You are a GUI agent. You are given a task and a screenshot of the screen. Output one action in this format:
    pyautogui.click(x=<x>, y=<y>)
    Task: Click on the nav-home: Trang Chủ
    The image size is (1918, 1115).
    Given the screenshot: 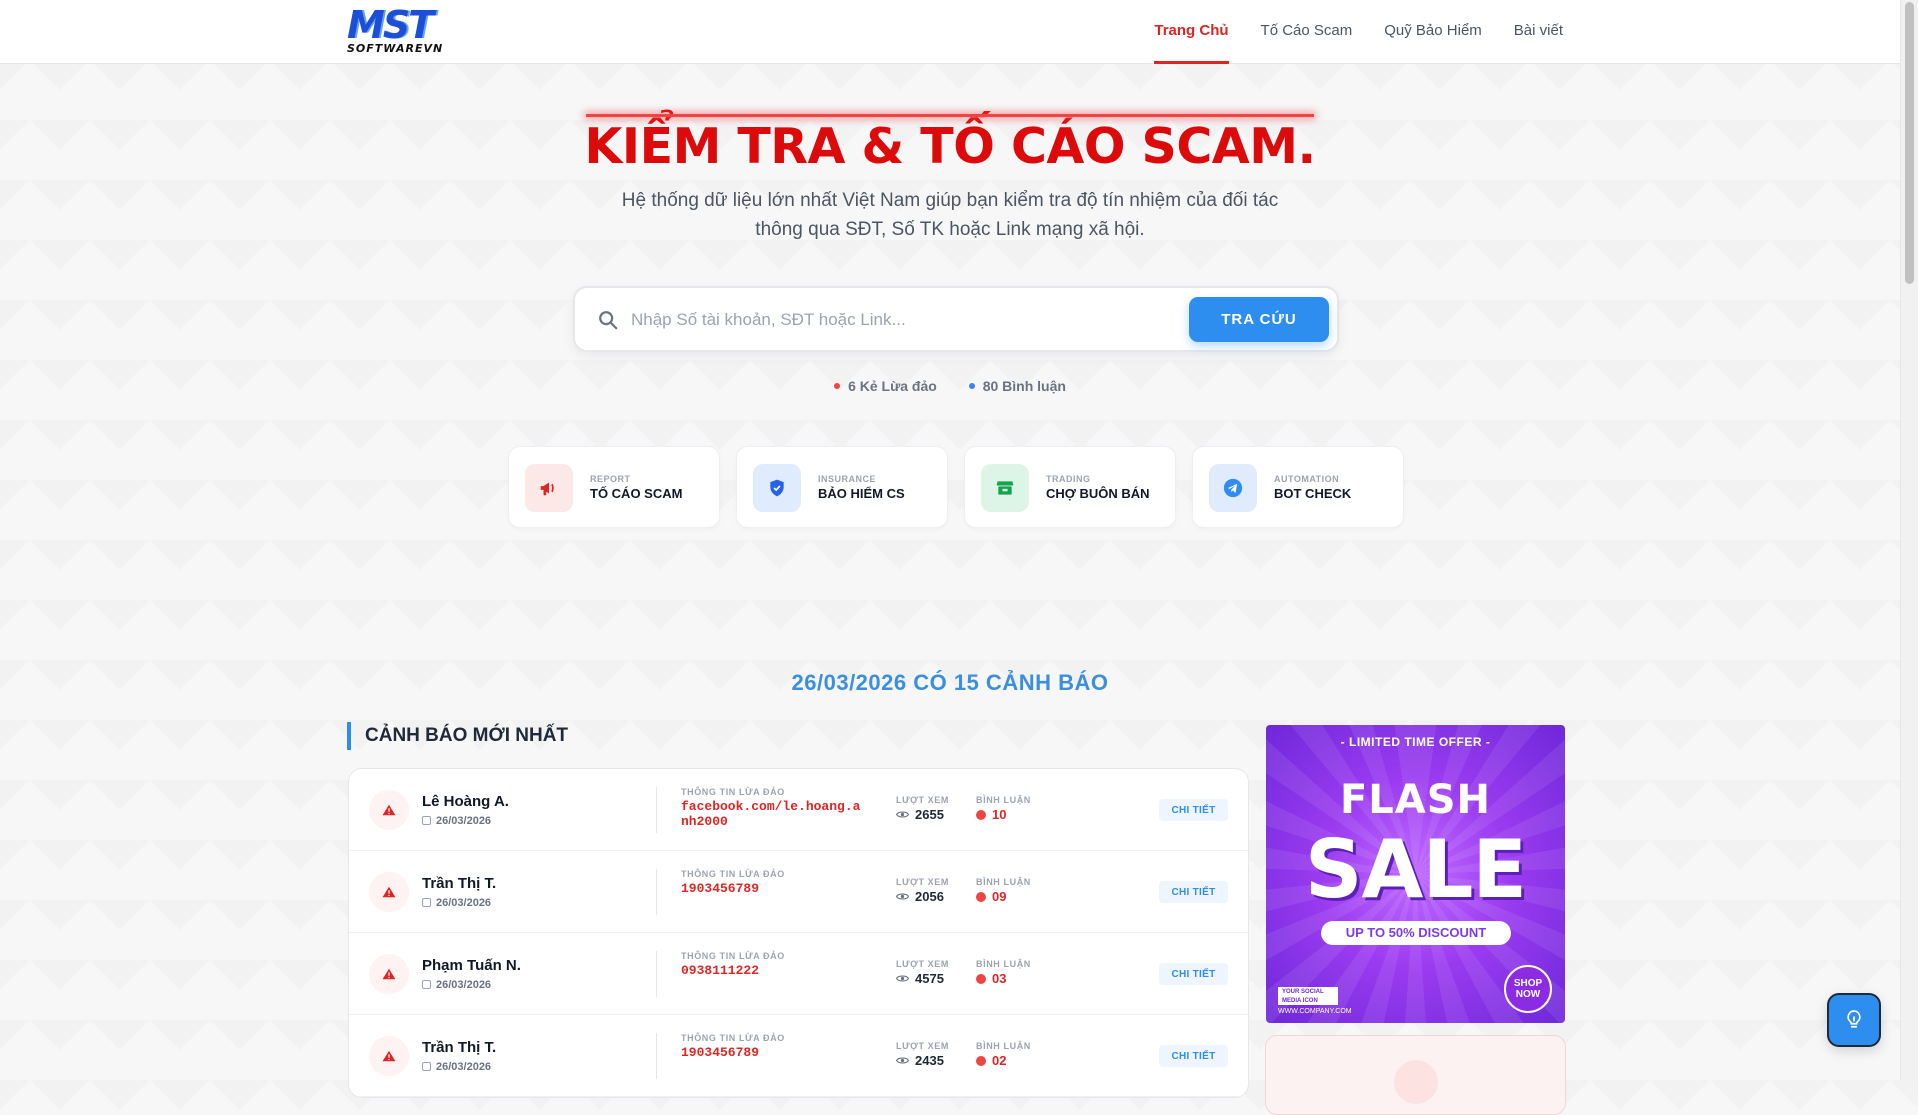 What is the action you would take?
    pyautogui.click(x=1191, y=32)
    